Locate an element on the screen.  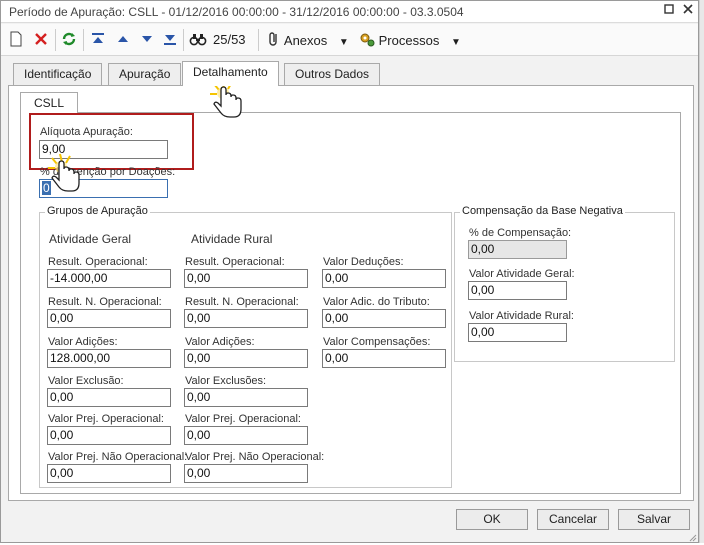
aliquota-label: Alíquota Apuração: is located at coordinates (86, 132).